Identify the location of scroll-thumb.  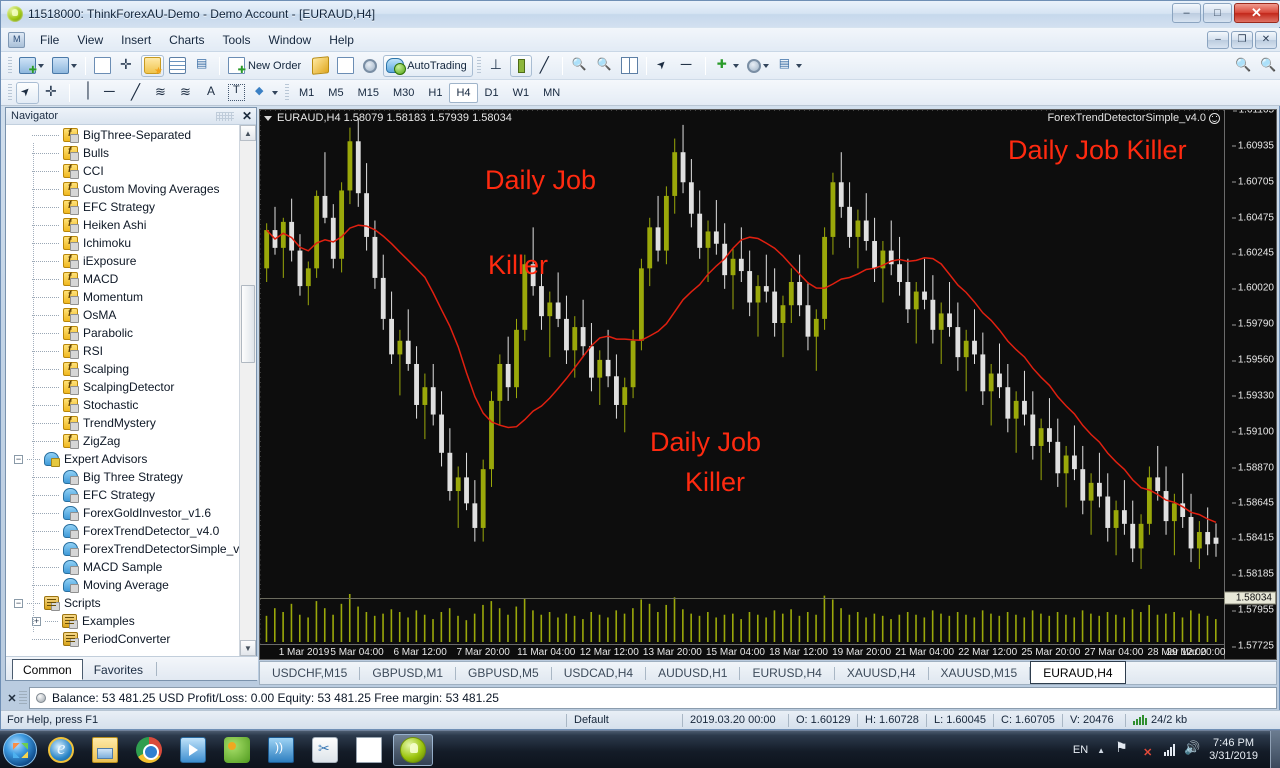
(248, 324).